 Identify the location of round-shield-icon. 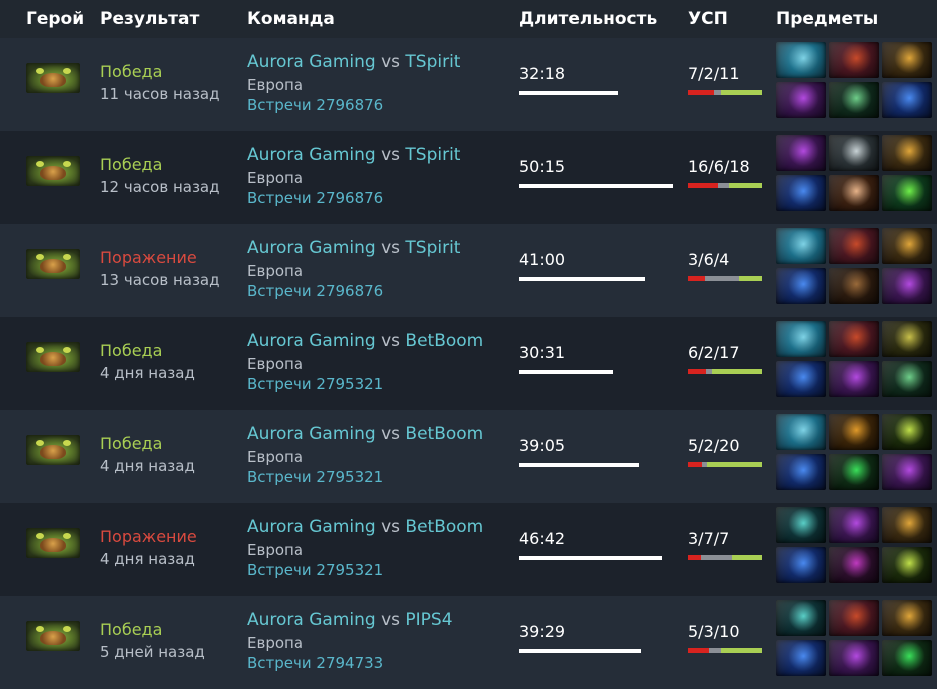
(854, 193).